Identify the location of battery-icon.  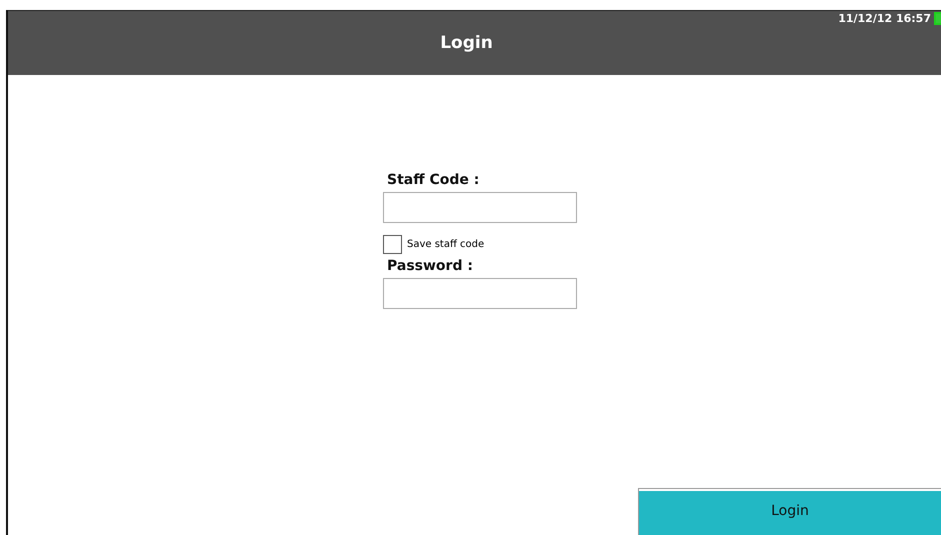
(937, 18).